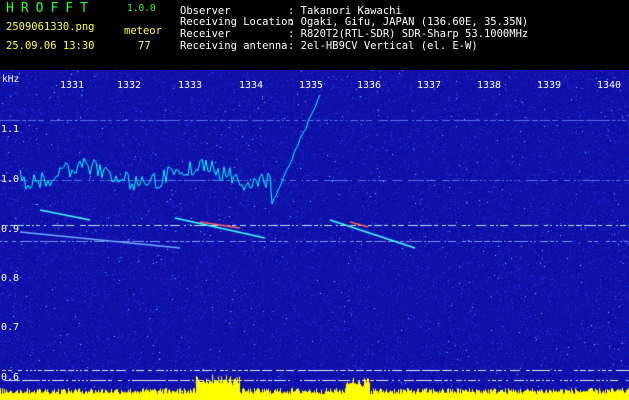 The width and height of the screenshot is (629, 400). Describe the element at coordinates (311, 85) in the screenshot. I see `x-tick-label: 1335` at that location.